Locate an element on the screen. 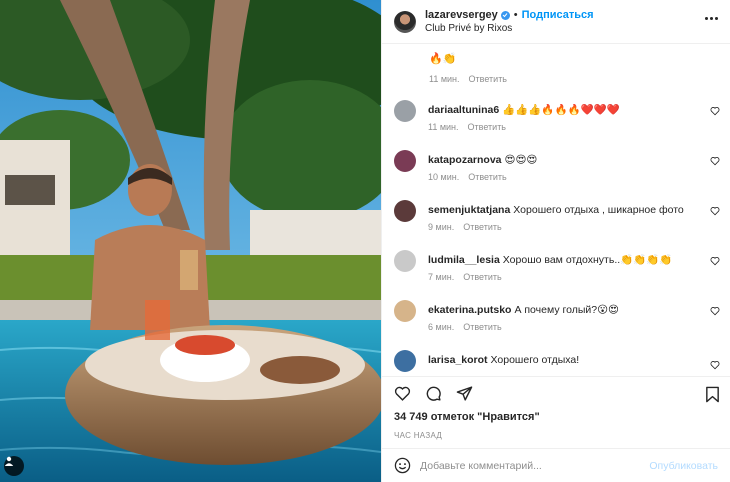  more-options-button is located at coordinates (711, 18).